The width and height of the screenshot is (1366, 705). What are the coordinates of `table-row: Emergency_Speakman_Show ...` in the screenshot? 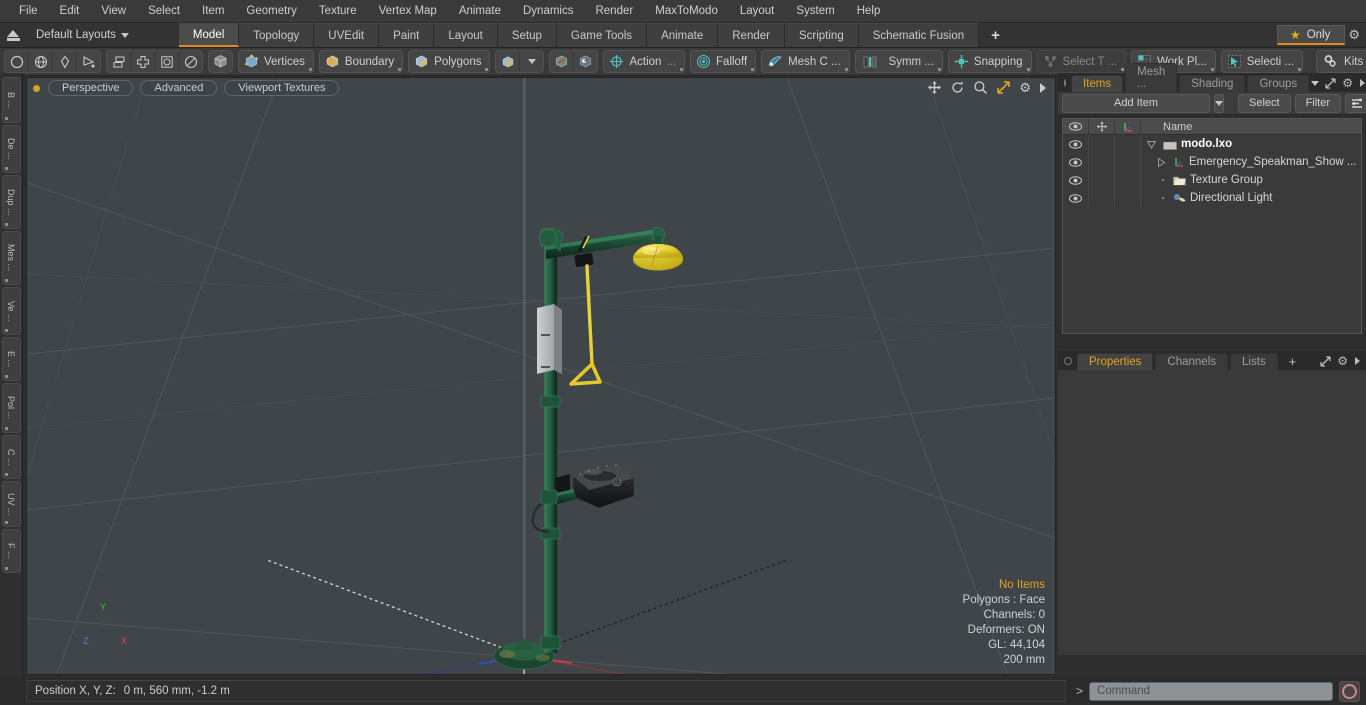 It's located at (1212, 162).